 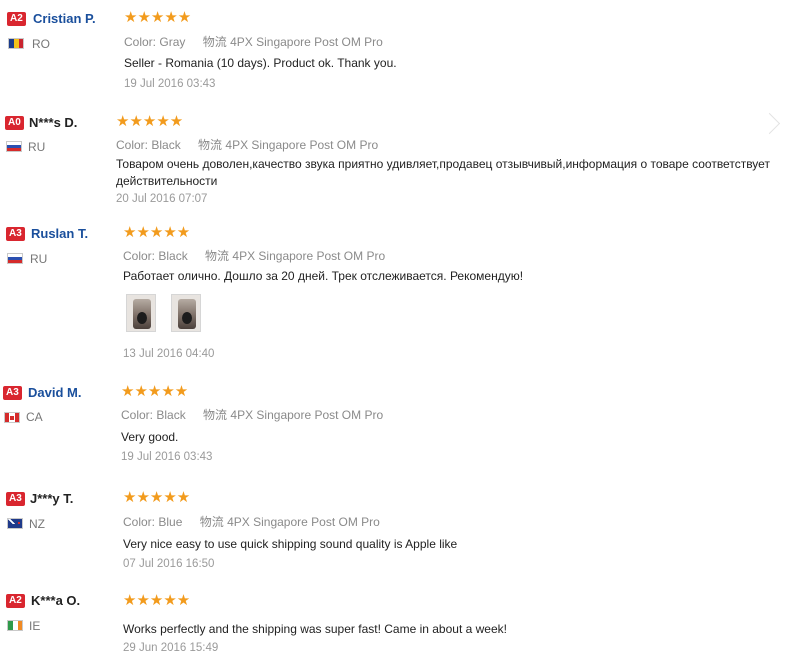 I want to click on order-info: Color: Blue 物流 4PX Singapore Post OM Pro, so click(x=251, y=521).